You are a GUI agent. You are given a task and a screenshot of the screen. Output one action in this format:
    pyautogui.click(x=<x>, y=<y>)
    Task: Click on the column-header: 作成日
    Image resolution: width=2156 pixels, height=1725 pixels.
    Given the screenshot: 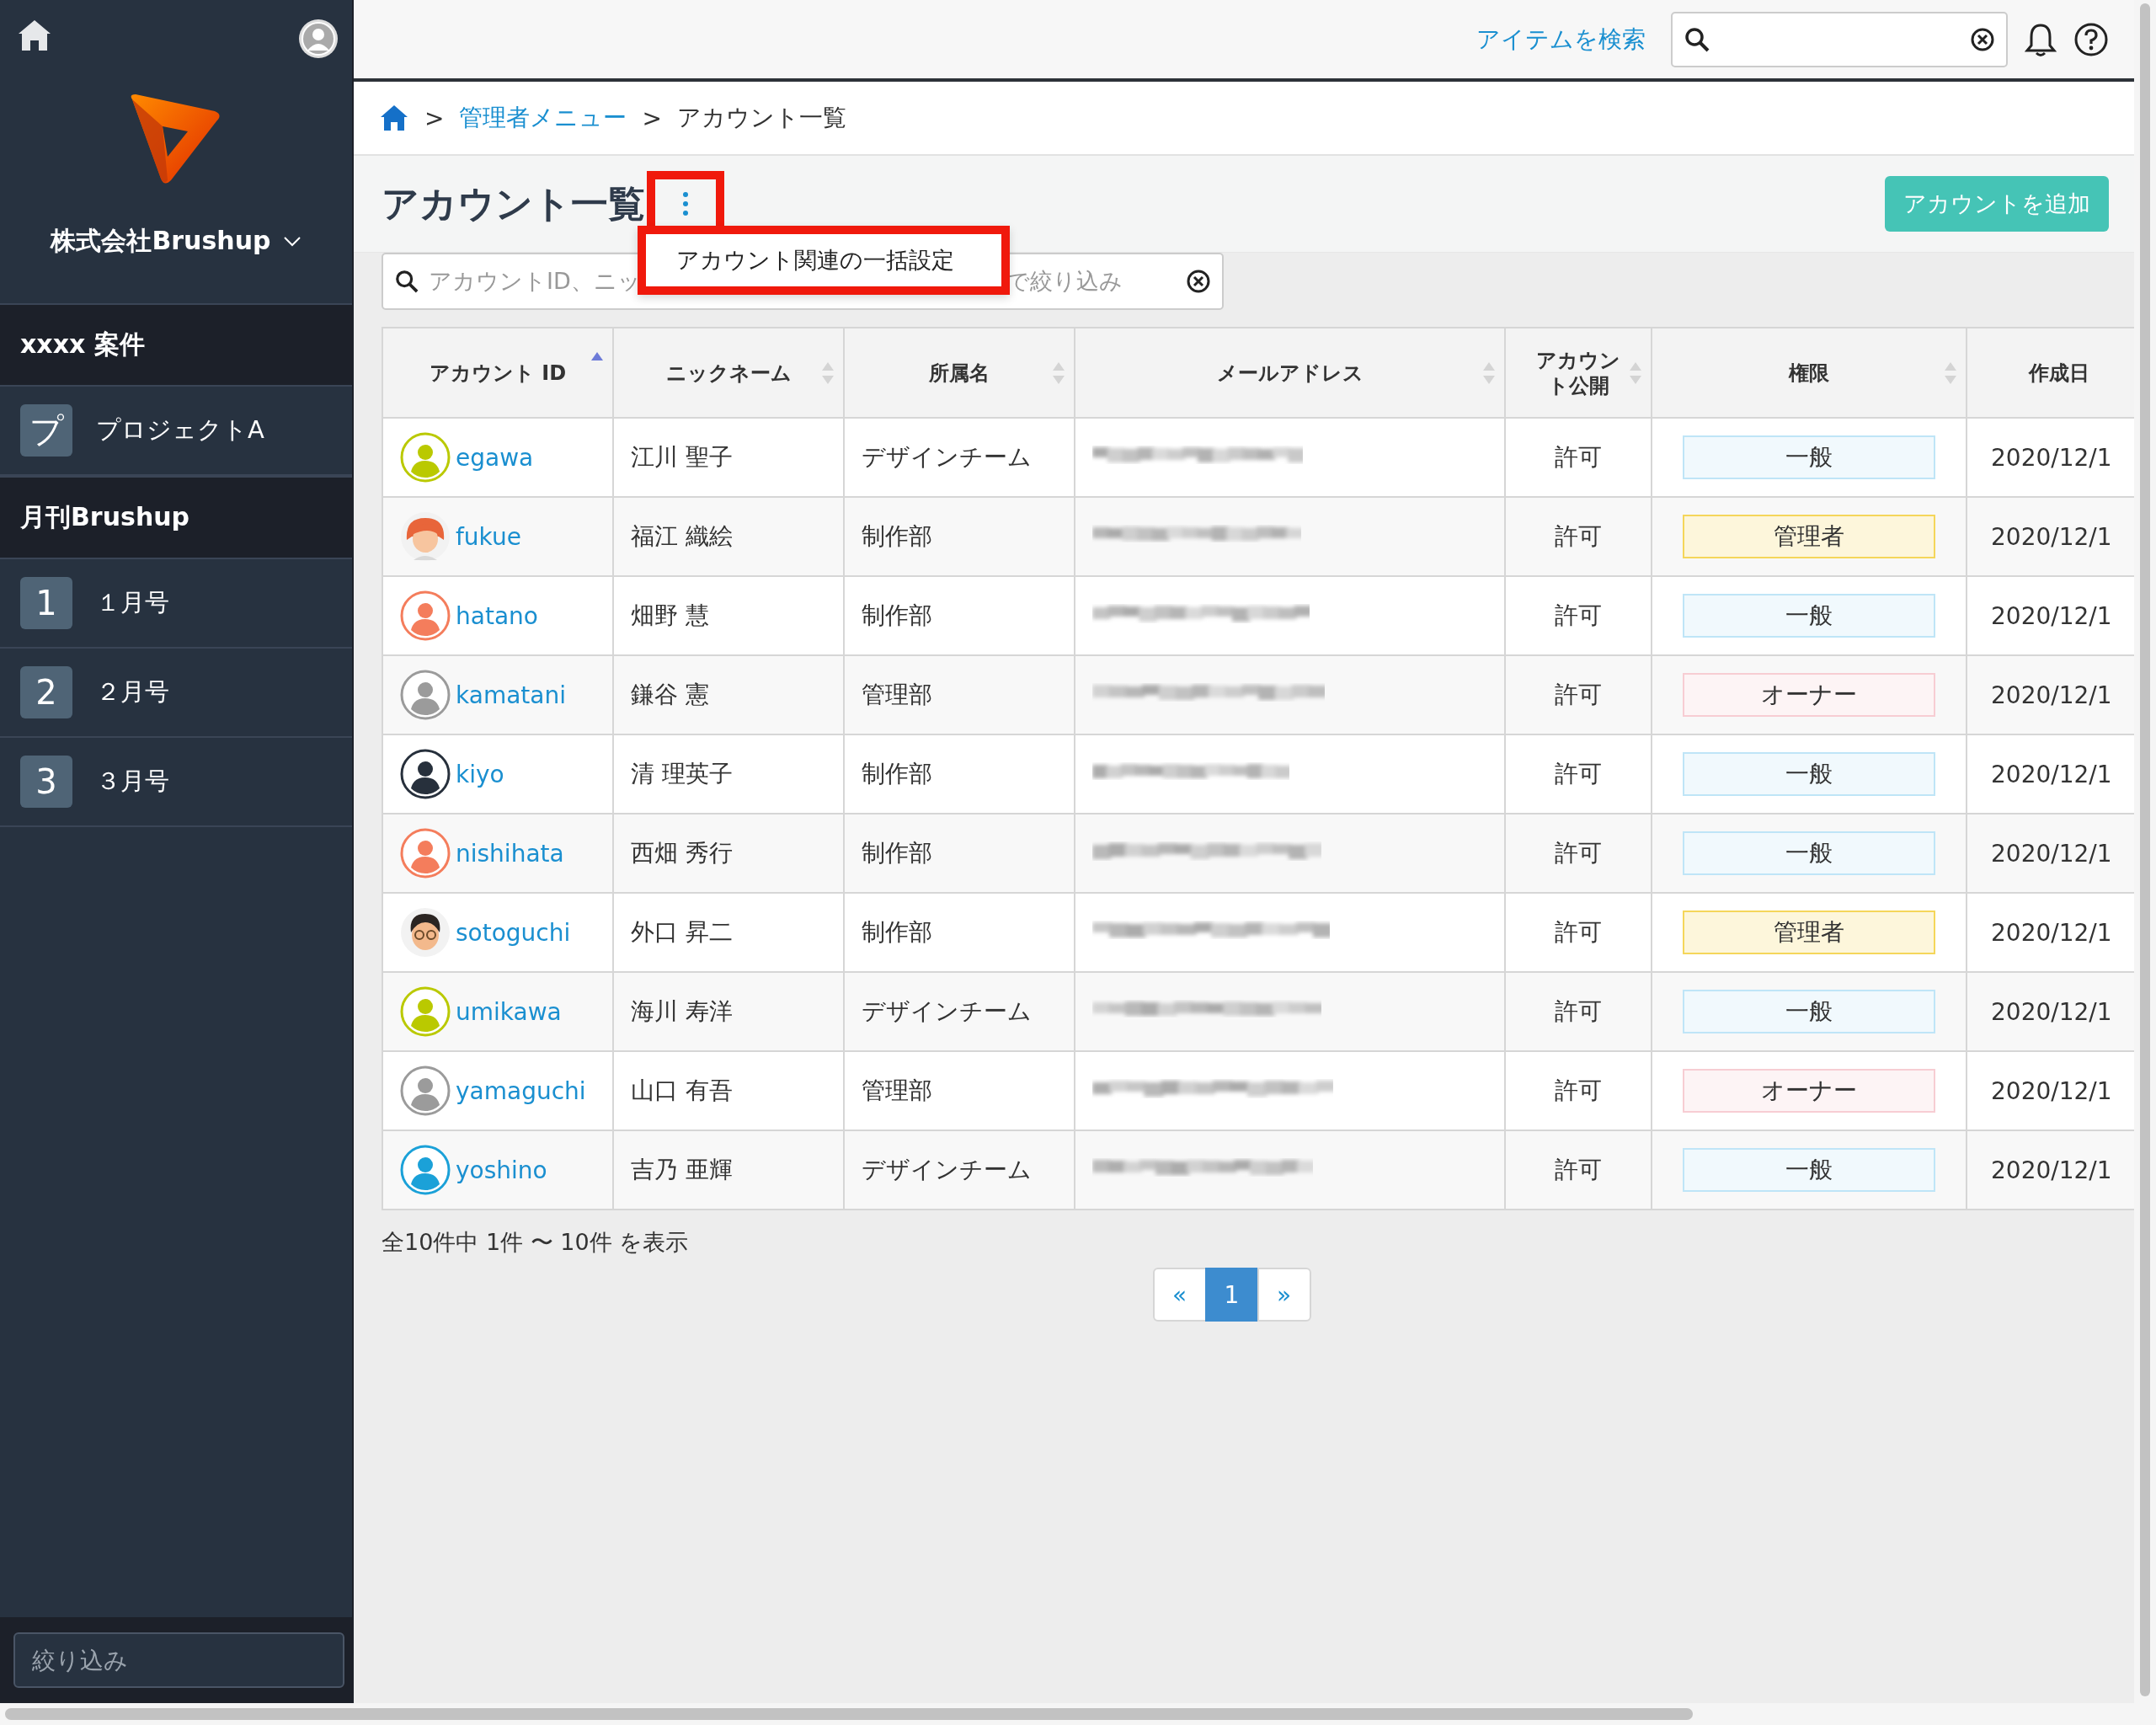 What is the action you would take?
    pyautogui.click(x=2050, y=373)
    